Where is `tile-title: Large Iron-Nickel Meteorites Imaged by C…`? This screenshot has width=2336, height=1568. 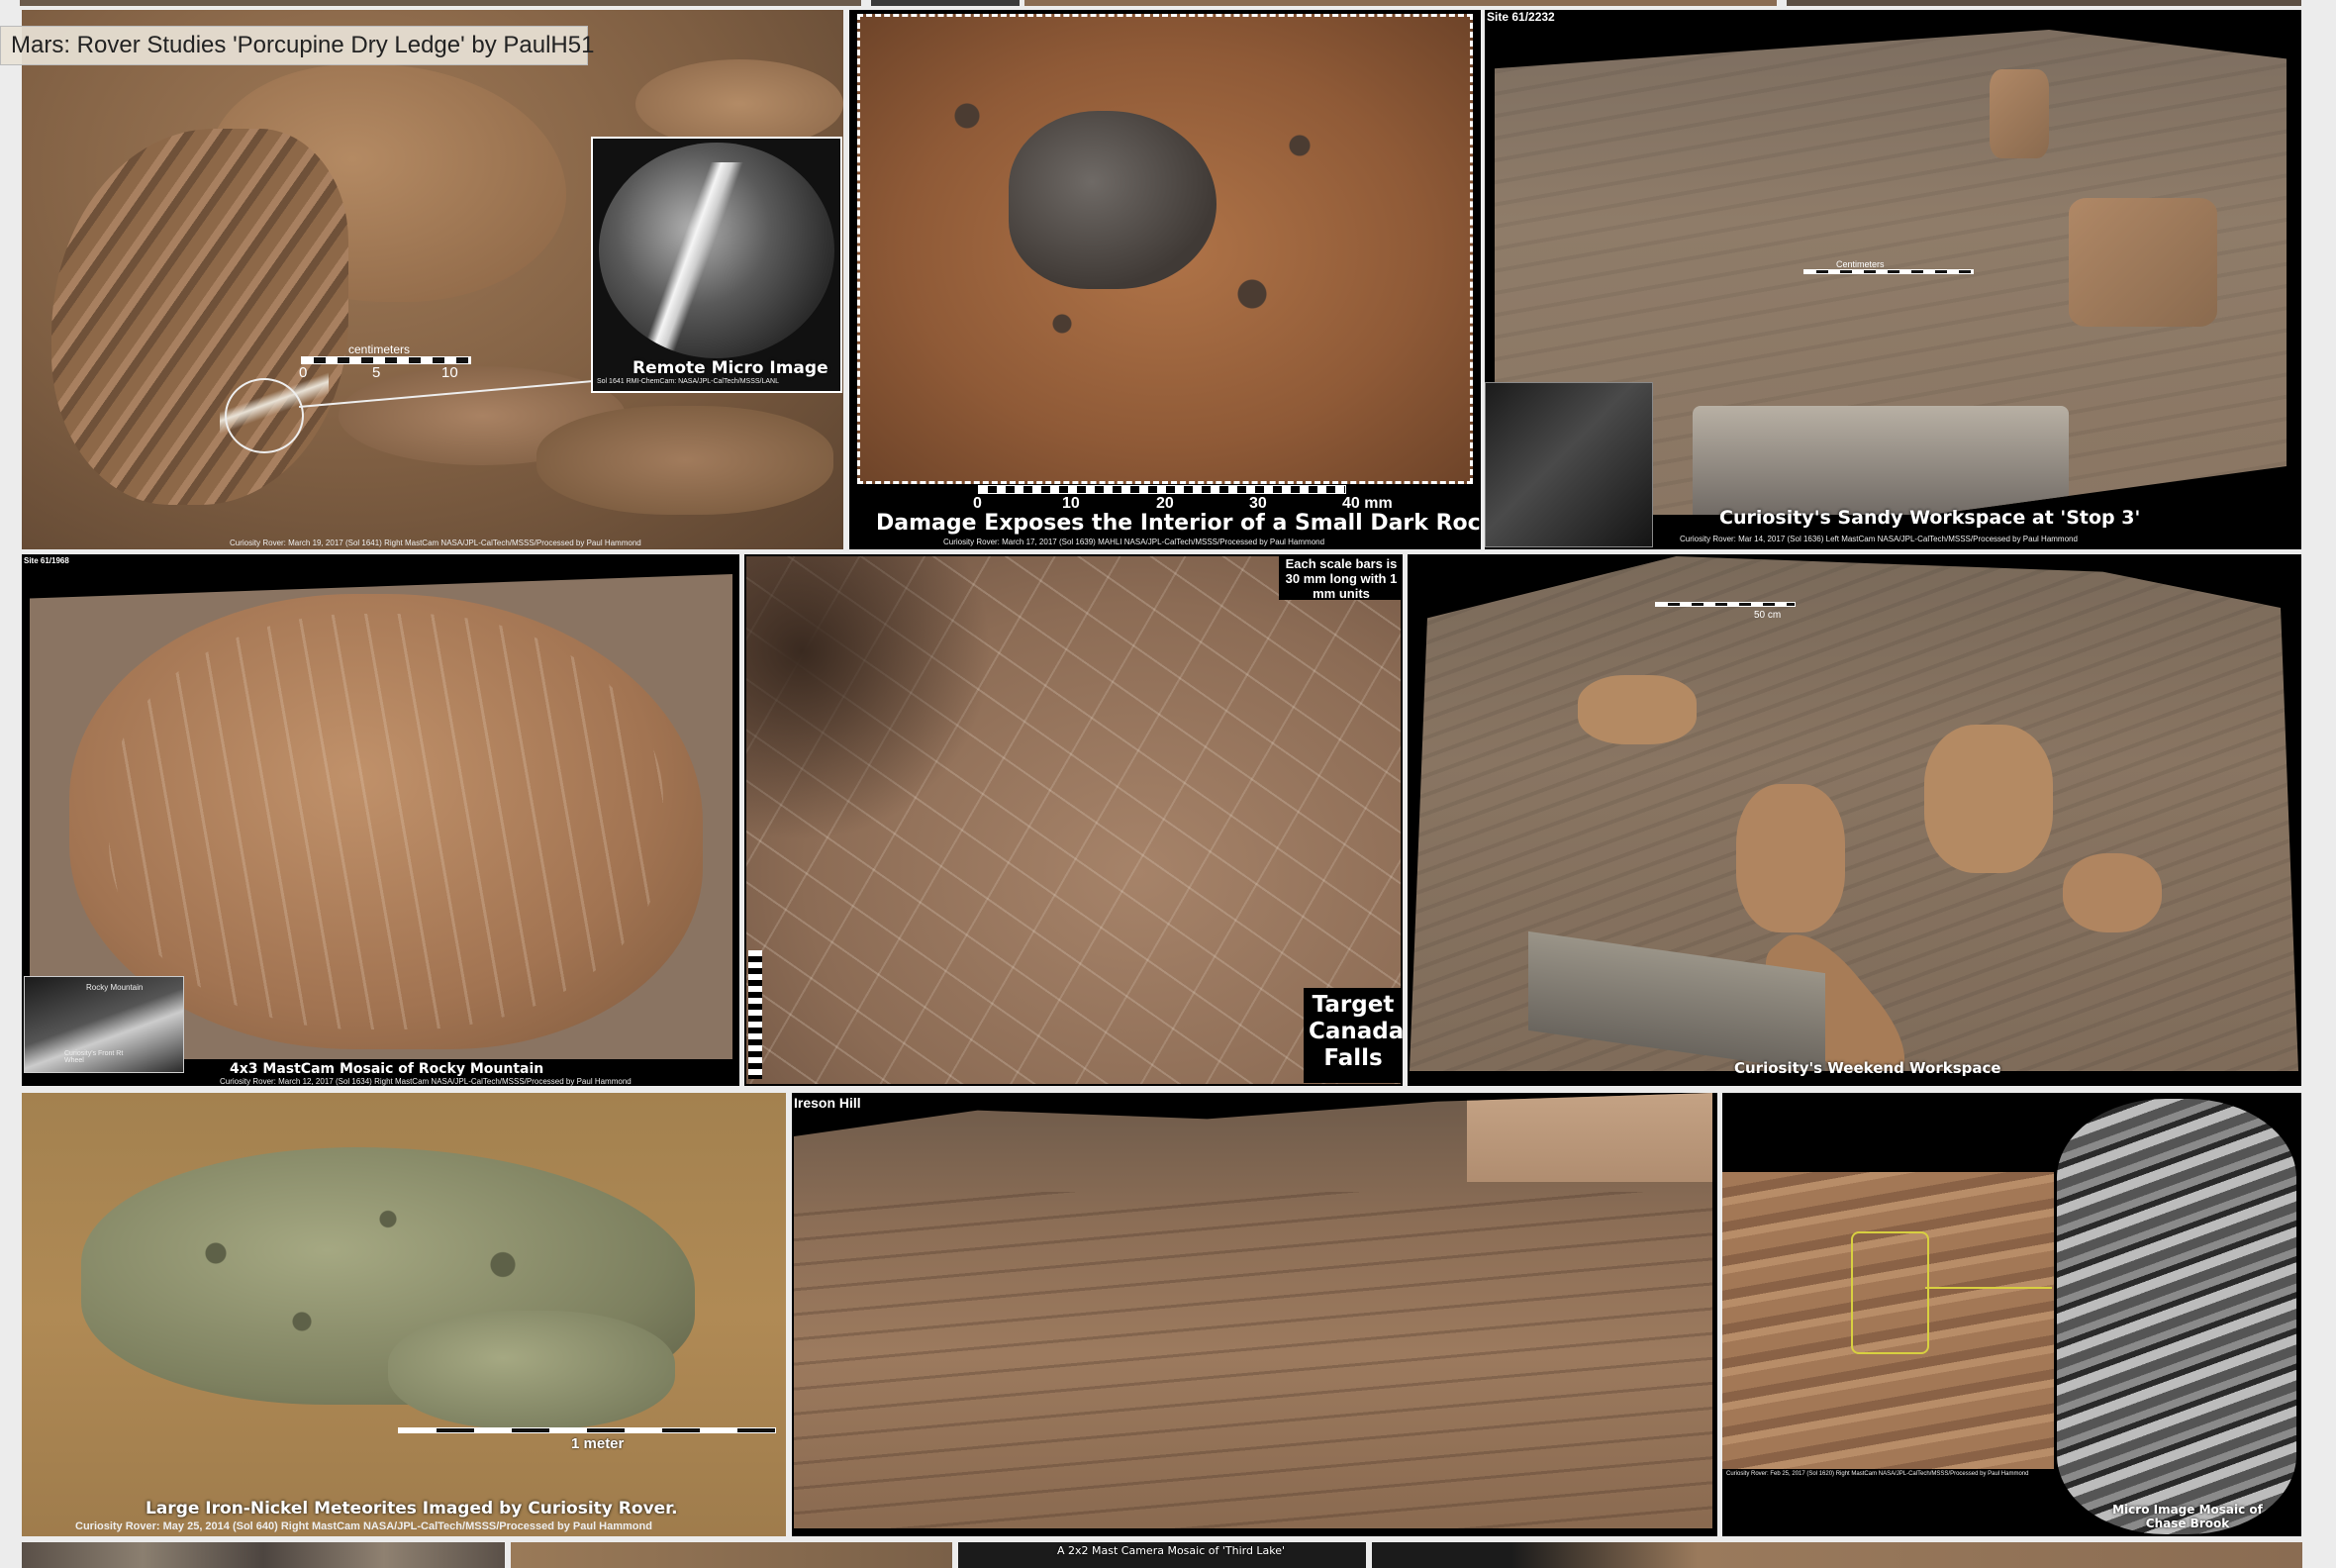
tile-title: Large Iron-Nickel Meteorites Imaged by C… is located at coordinates (412, 1509).